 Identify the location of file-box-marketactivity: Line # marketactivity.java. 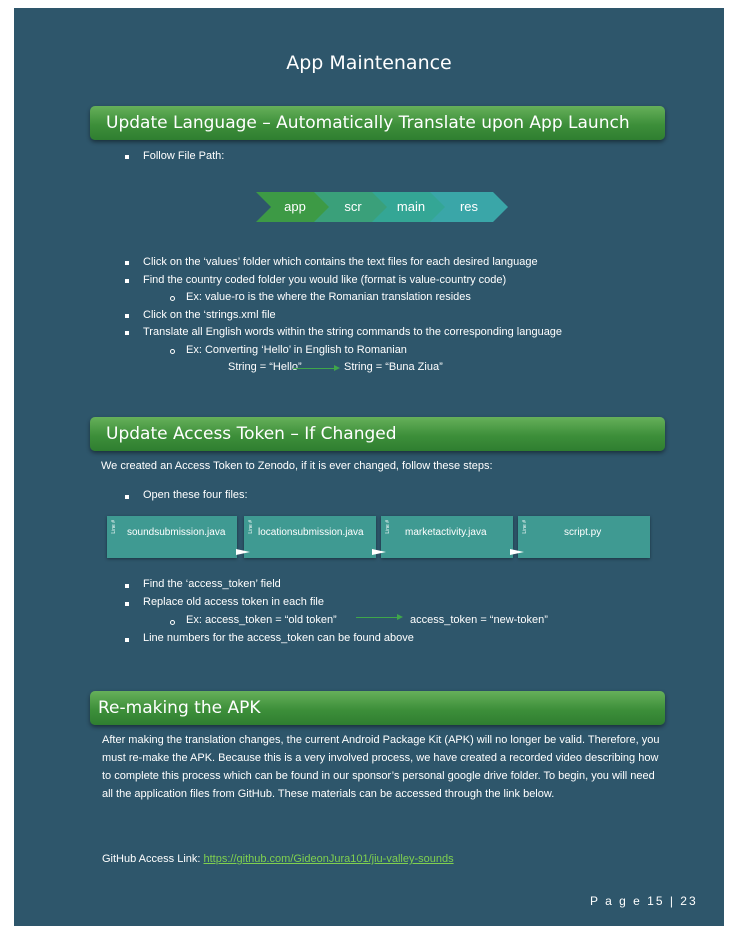
(447, 537).